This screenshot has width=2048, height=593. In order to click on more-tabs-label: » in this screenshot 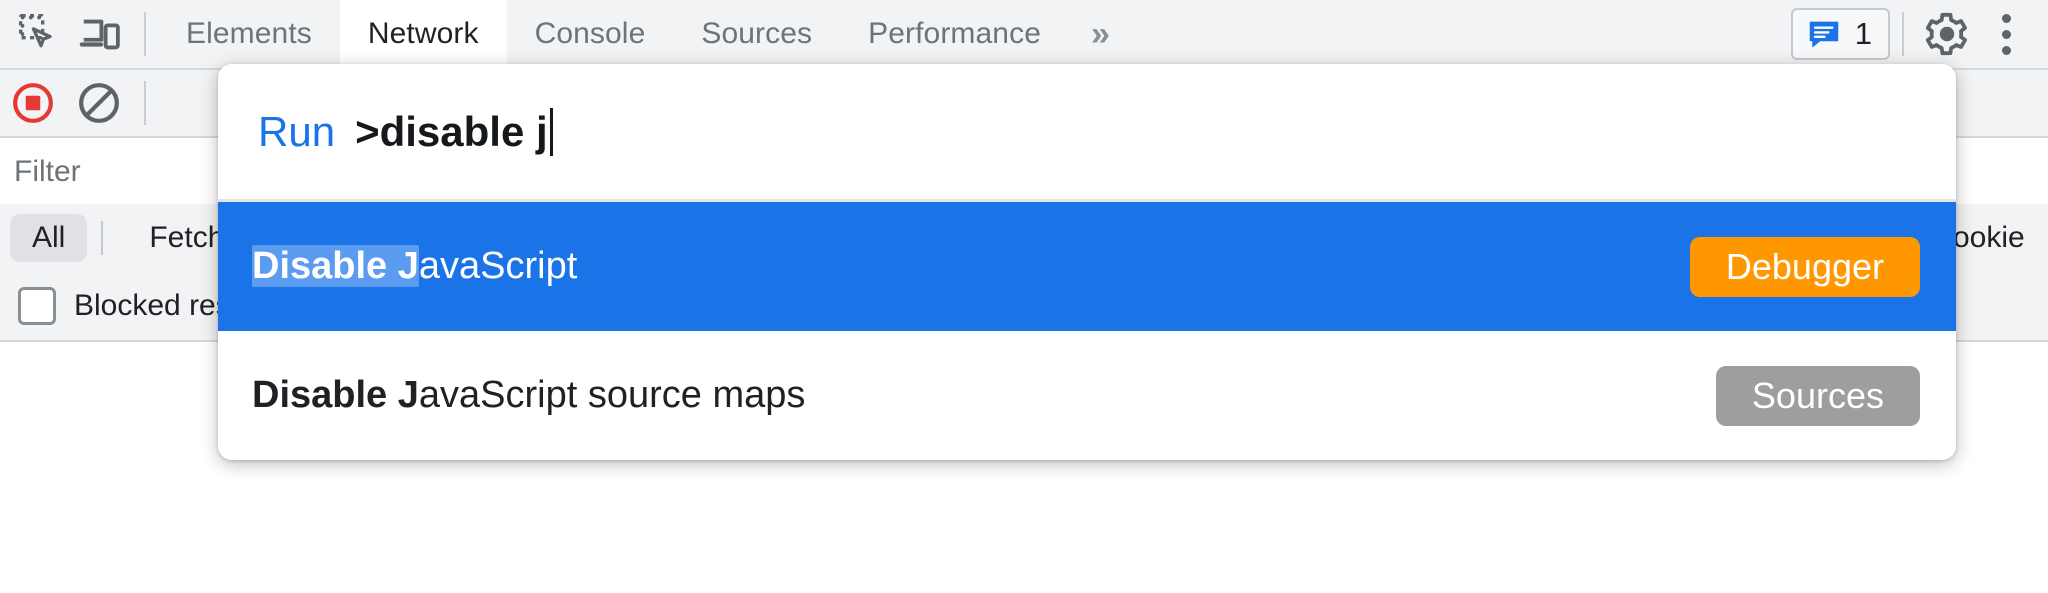, I will do `click(1100, 33)`.